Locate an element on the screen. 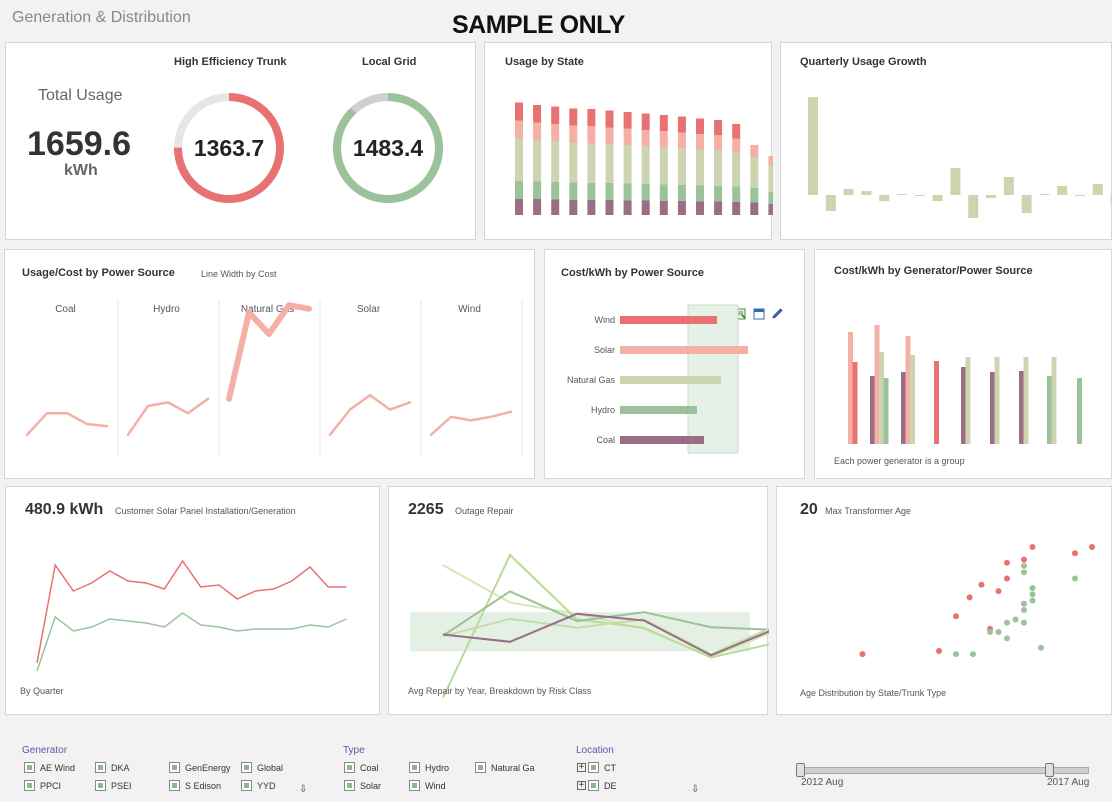  filter-coal: Coal is located at coordinates (361, 768).